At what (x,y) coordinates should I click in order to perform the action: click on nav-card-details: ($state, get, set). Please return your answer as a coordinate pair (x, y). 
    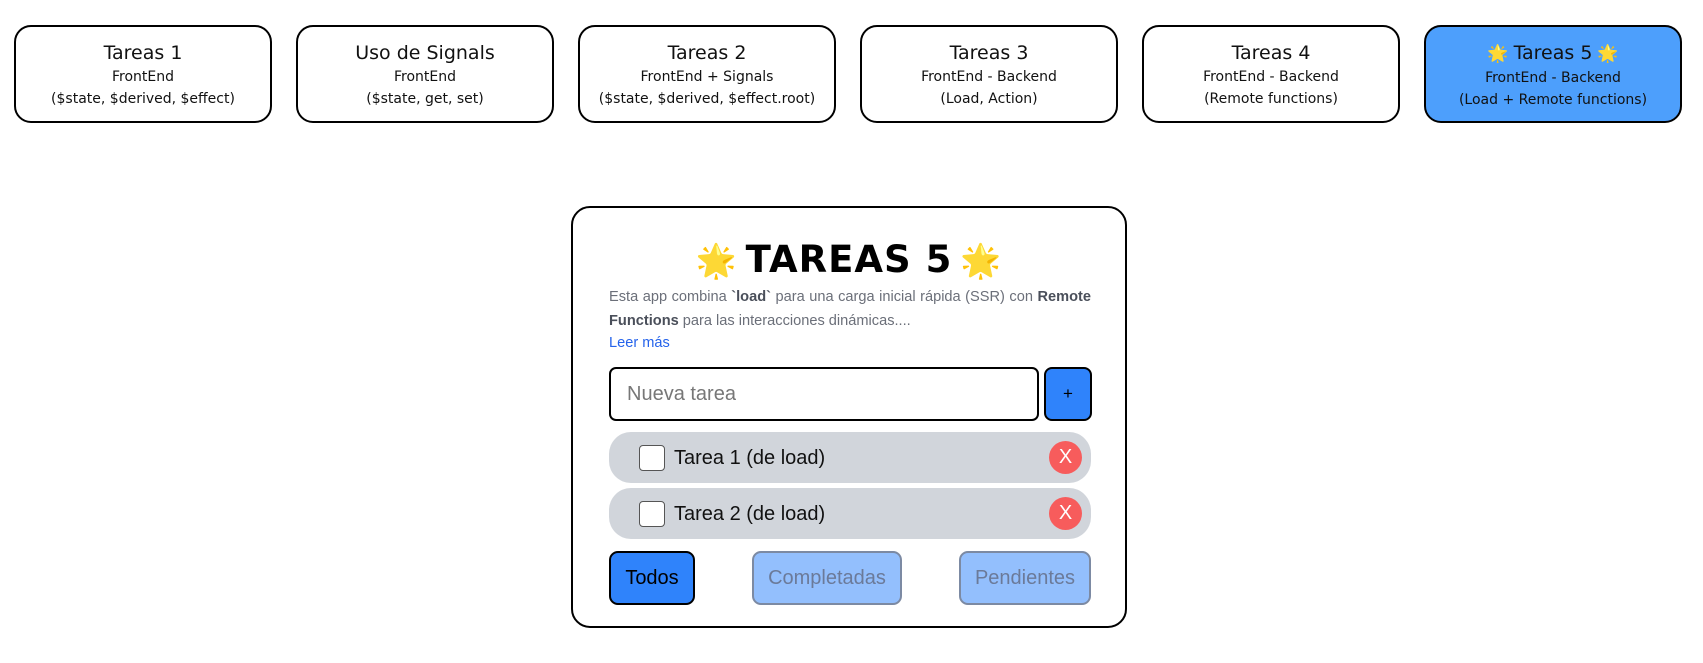
    Looking at the image, I should click on (425, 99).